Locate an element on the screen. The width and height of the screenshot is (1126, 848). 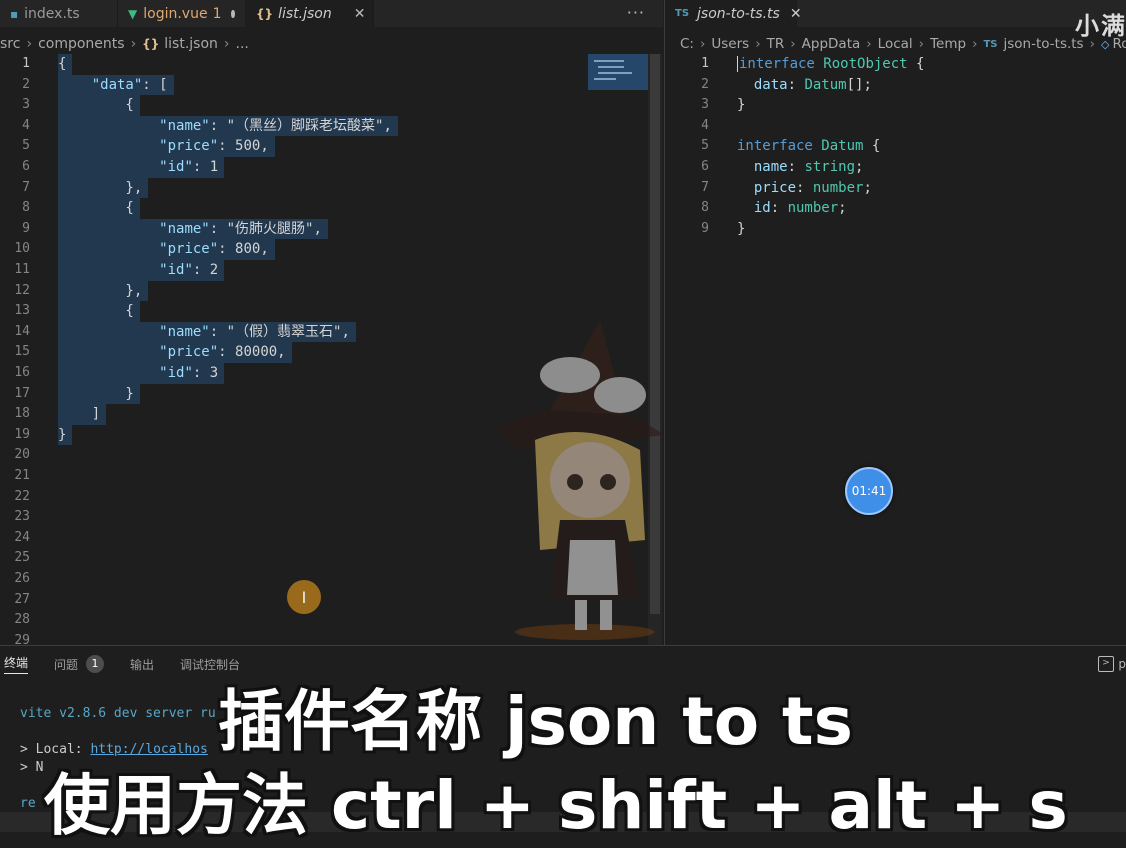
tab-label: 终端 is located at coordinates (16, 663).